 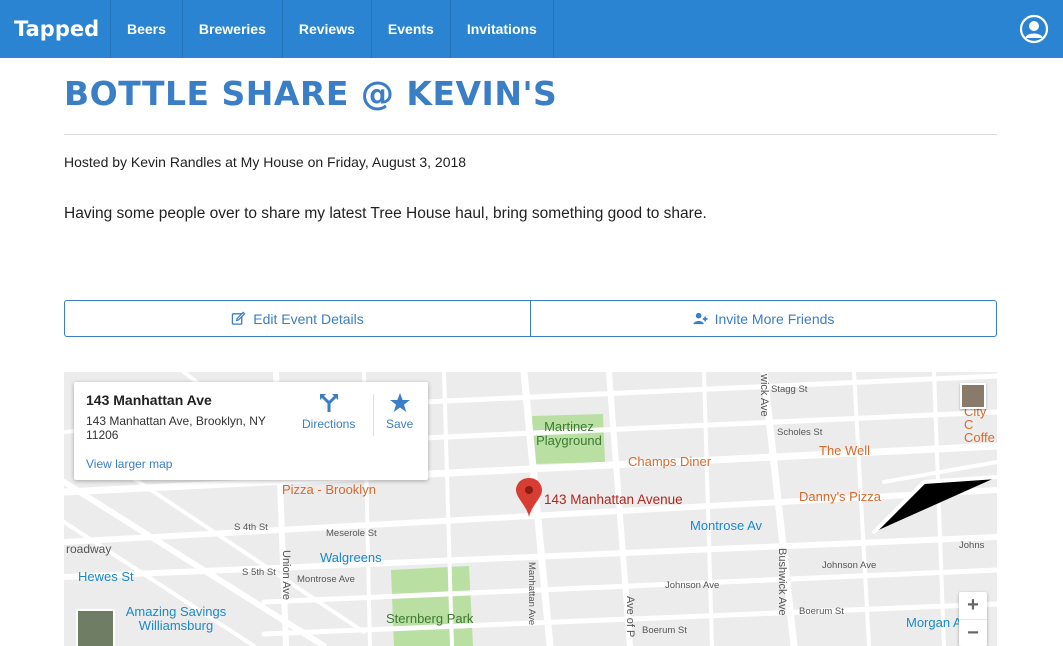 I want to click on save-place-button: Save, so click(x=399, y=411).